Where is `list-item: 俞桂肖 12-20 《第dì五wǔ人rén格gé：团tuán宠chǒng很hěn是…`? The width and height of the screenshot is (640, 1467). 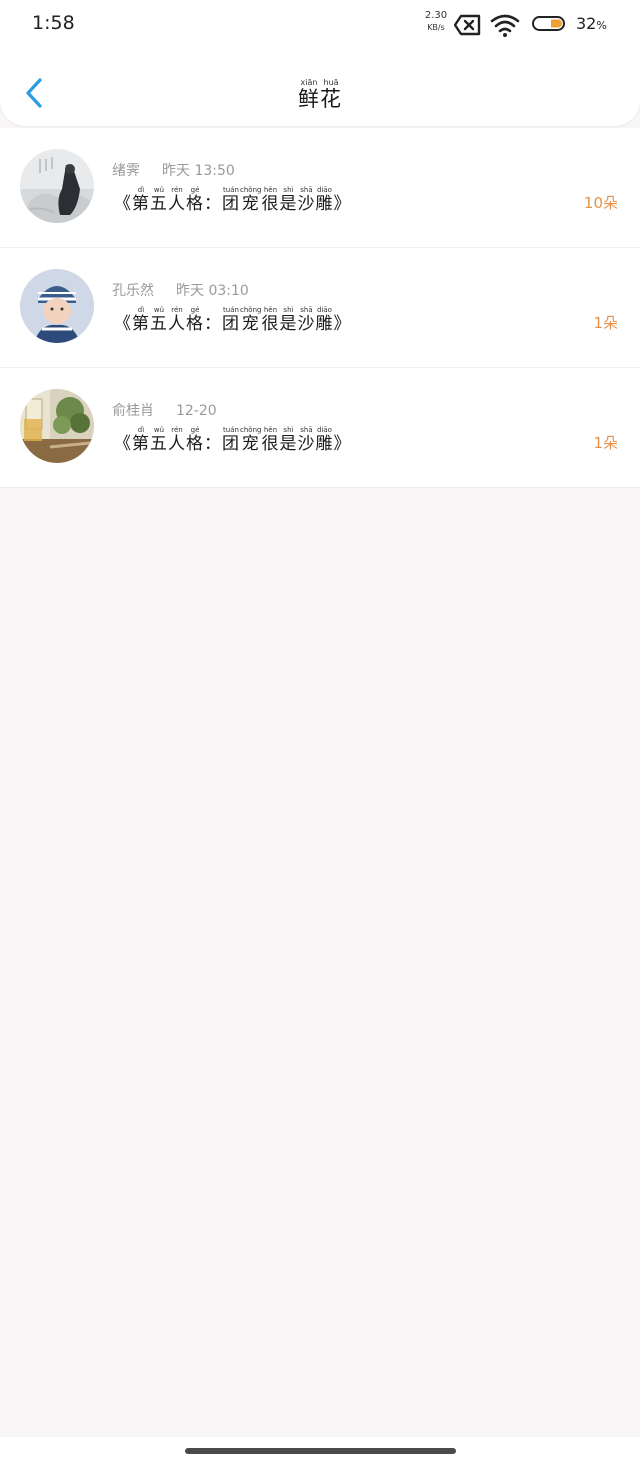 list-item: 俞桂肖 12-20 《第dì五wǔ人rén格gé：团tuán宠chǒng很hěn是… is located at coordinates (320, 428).